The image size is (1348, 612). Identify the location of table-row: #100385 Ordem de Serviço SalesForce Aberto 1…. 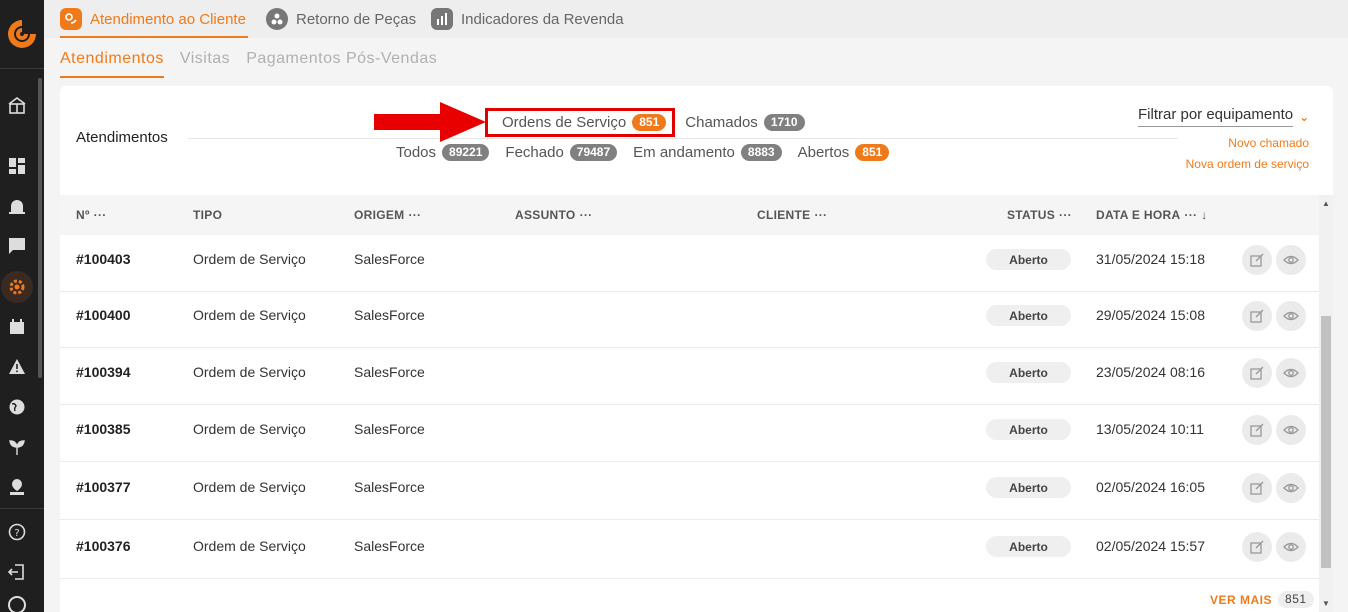
(689, 433).